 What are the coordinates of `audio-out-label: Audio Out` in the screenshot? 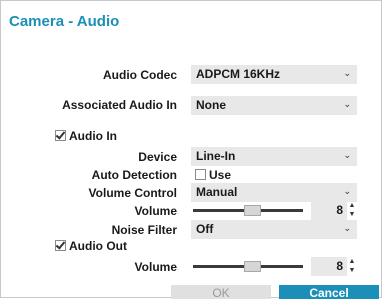 It's located at (98, 246).